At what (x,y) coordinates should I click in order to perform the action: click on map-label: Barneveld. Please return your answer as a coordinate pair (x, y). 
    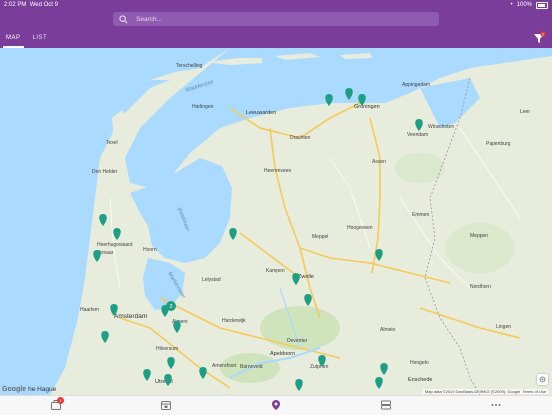
    Looking at the image, I should click on (251, 367).